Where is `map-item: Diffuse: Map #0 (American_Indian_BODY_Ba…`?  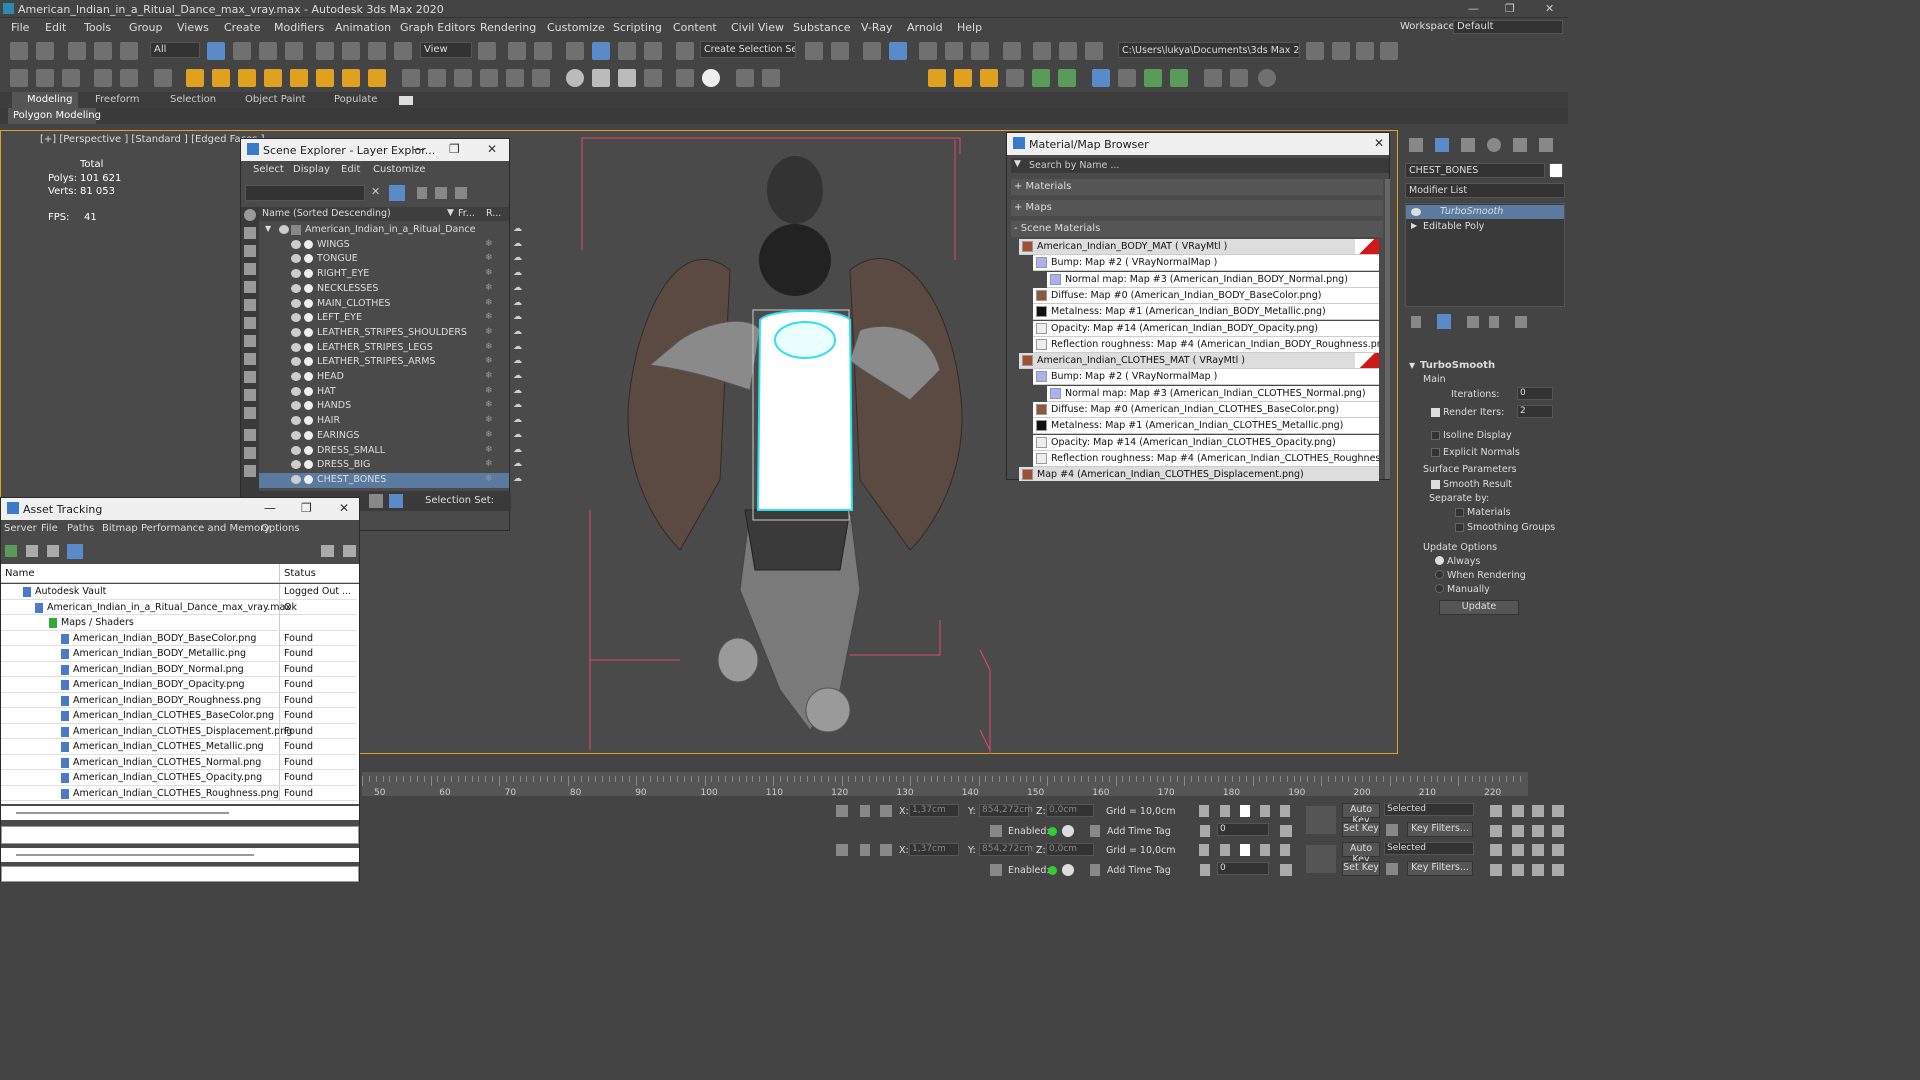 map-item: Diffuse: Map #0 (American_Indian_BODY_Ba… is located at coordinates (1206, 295).